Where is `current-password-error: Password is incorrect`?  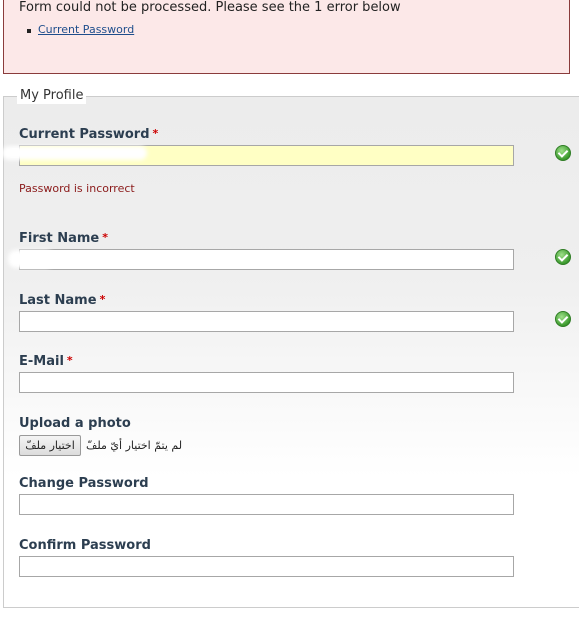 current-password-error: Password is incorrect is located at coordinates (77, 188).